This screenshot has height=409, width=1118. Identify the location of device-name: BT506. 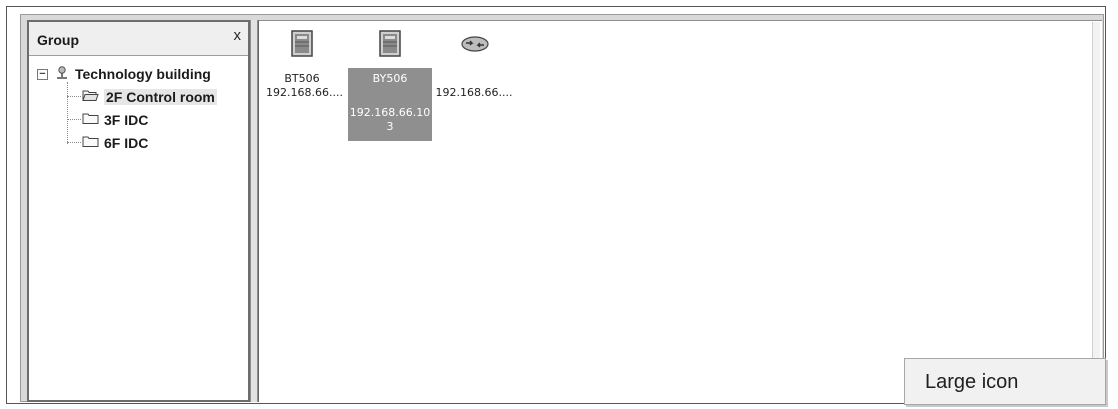
(302, 78).